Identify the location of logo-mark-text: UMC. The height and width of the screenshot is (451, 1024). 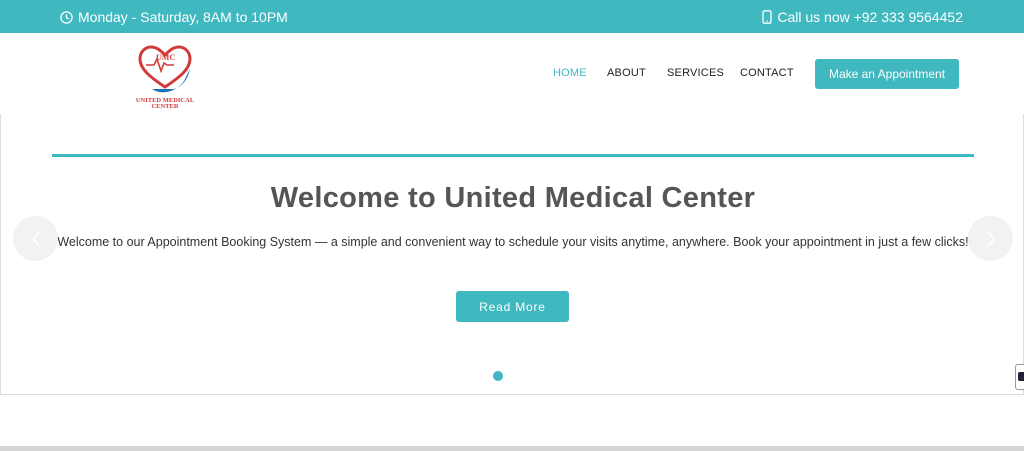
(165, 57).